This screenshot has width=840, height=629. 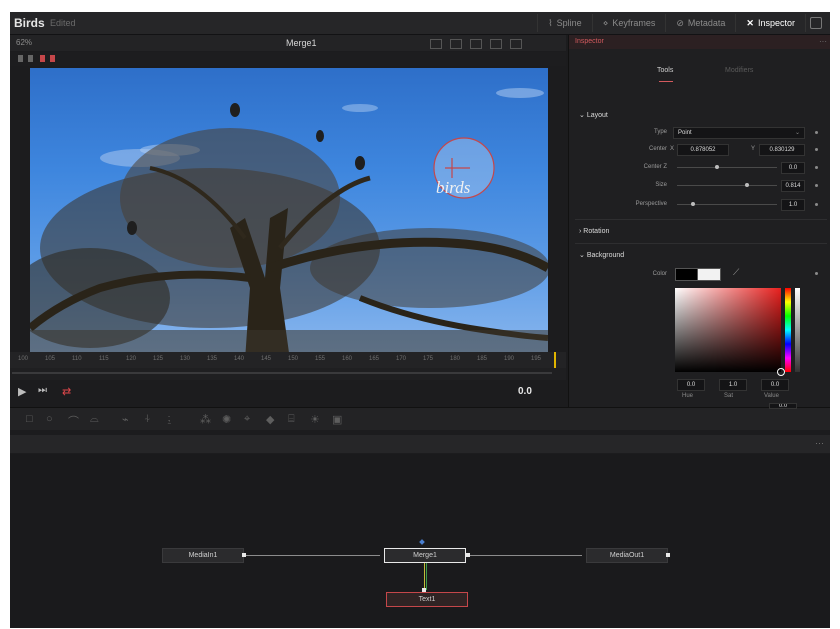 I want to click on light-tool-icon: ☀, so click(x=315, y=419).